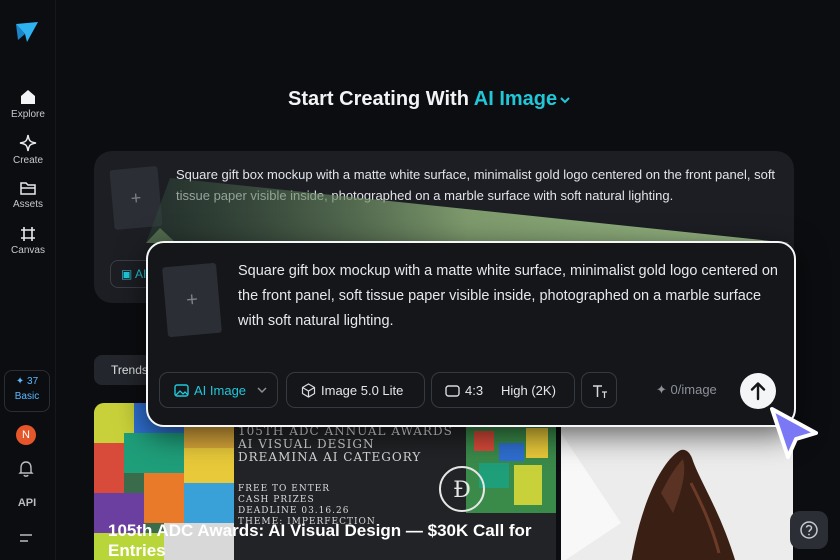 The width and height of the screenshot is (840, 560). I want to click on folder-icon, so click(28, 188).